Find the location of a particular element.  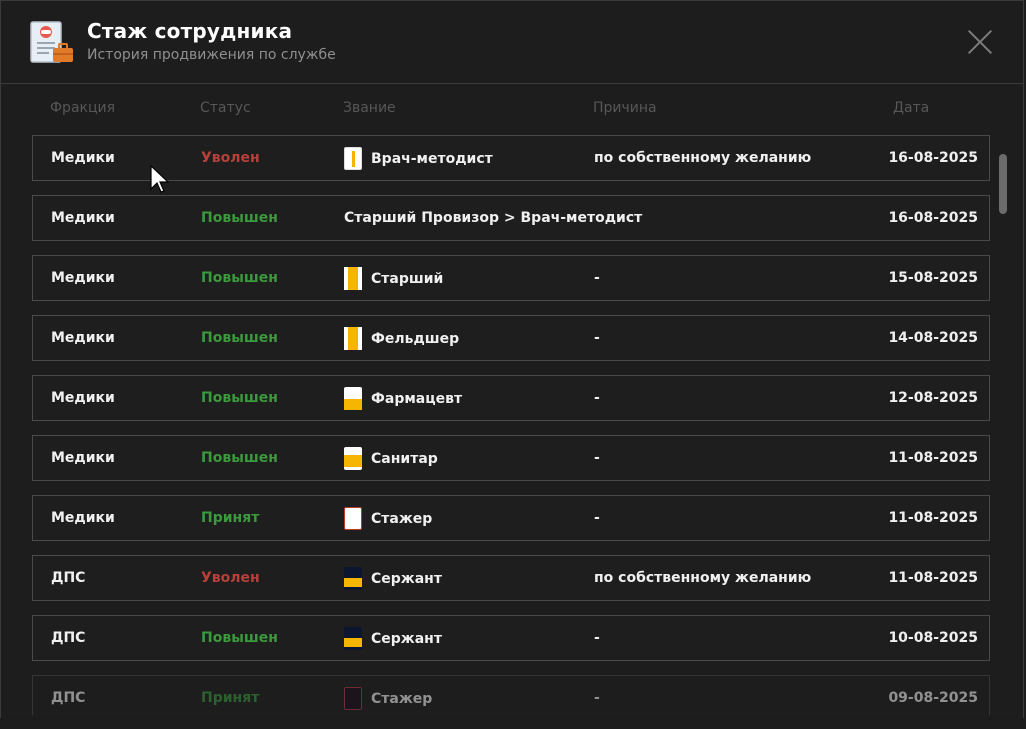

rank-label: Старший Провизор > Врач-методист is located at coordinates (493, 218).